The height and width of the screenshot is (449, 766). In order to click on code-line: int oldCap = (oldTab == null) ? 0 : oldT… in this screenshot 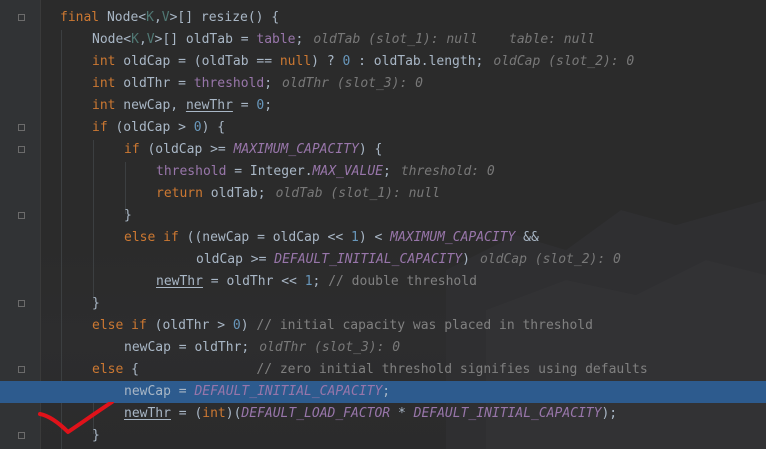, I will do `click(383, 62)`.